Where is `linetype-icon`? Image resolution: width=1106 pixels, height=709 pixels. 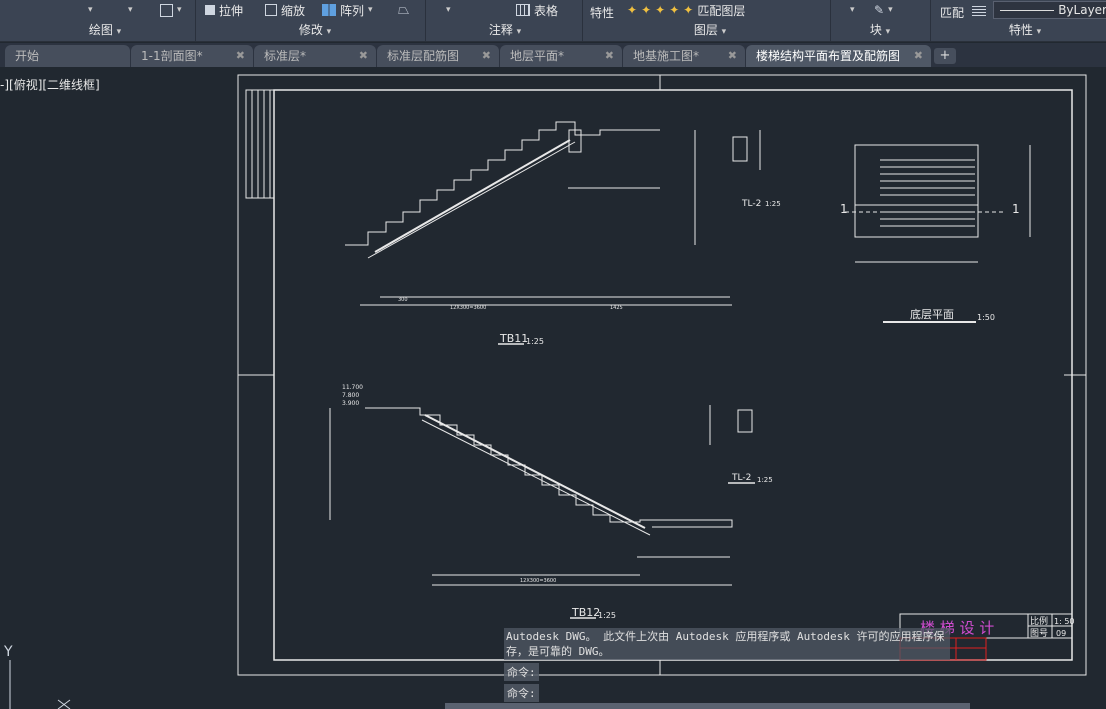
linetype-icon is located at coordinates (979, 10).